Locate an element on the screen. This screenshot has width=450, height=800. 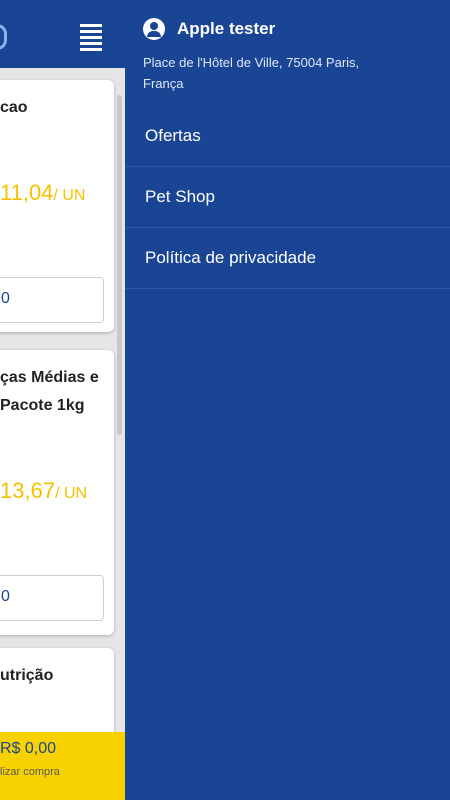
product-title: ças Médias e Pacote 1kg is located at coordinates (49, 391).